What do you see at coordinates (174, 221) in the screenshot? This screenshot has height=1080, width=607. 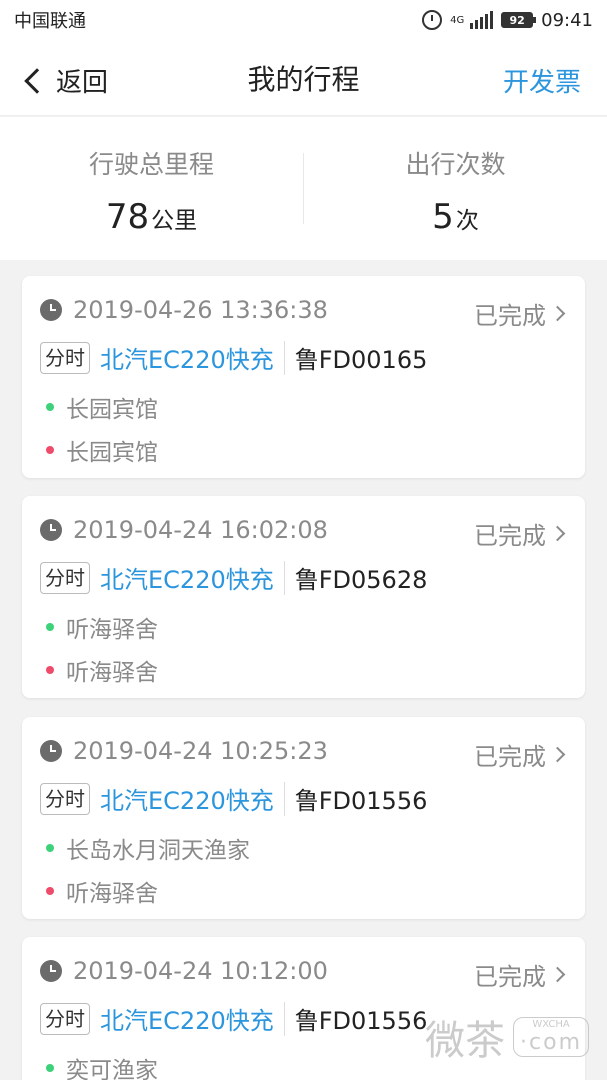 I see `distance-unit: 公里` at bounding box center [174, 221].